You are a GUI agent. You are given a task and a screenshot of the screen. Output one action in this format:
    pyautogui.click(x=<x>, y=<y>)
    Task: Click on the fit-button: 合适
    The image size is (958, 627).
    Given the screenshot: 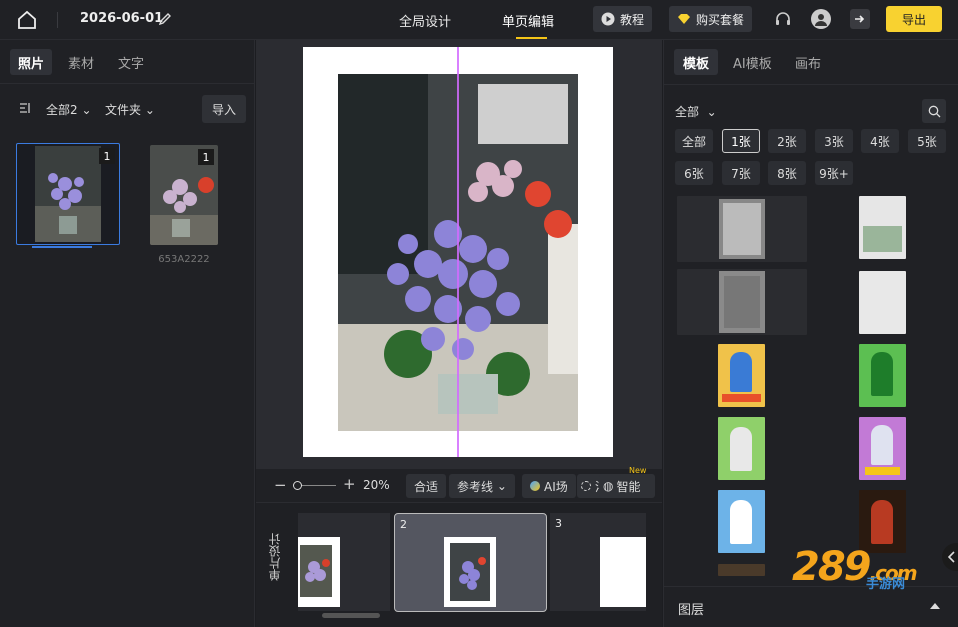 What is the action you would take?
    pyautogui.click(x=426, y=486)
    